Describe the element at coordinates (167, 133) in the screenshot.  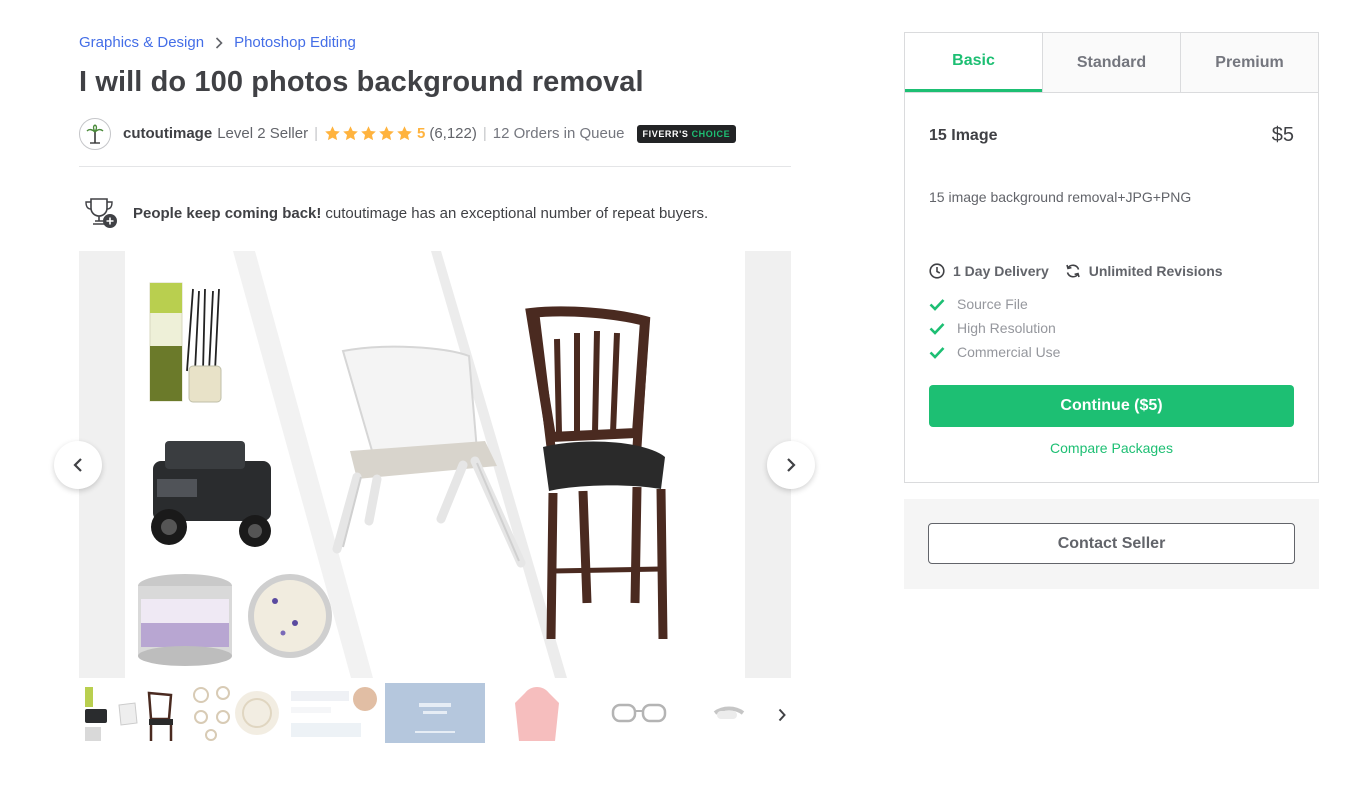
I see `seller-name: cutoutimage` at that location.